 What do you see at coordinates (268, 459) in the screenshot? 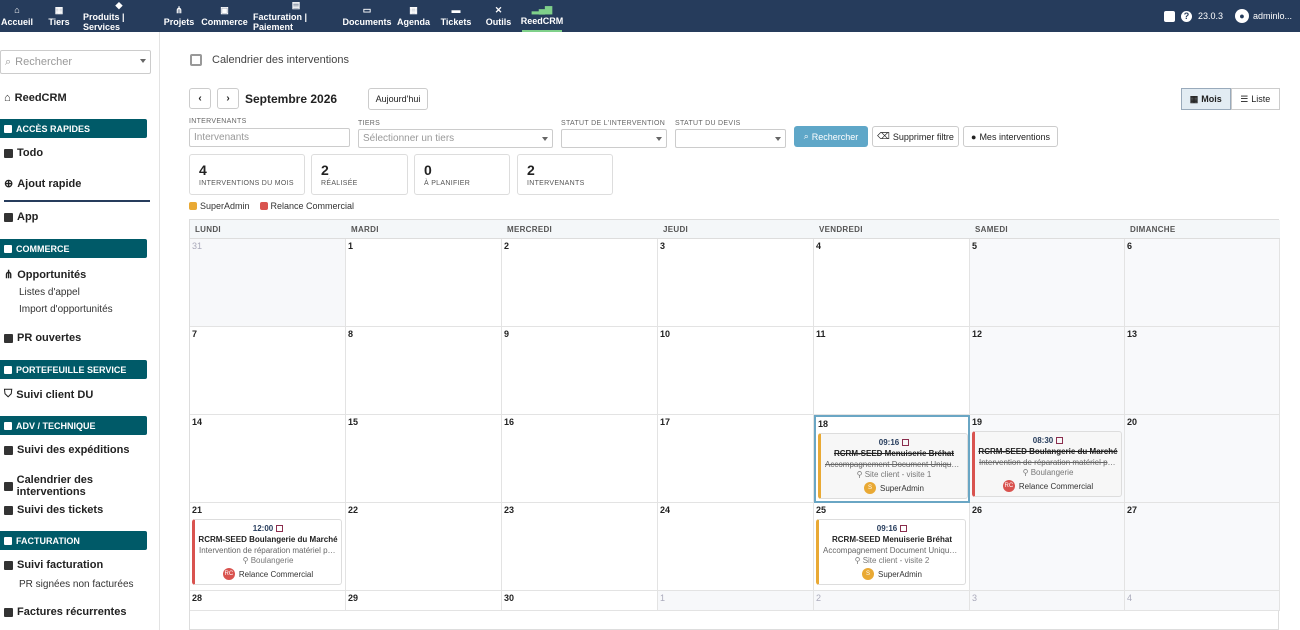
I see `calendar-day: 14` at bounding box center [268, 459].